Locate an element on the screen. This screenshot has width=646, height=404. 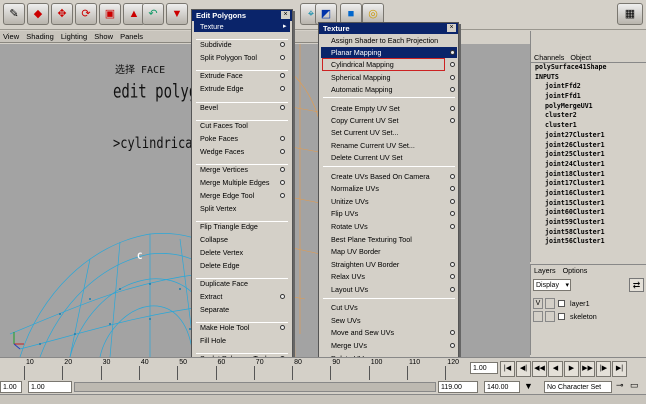
channel-input-item: joint24Cluster1 is located at coordinates (595, 165).